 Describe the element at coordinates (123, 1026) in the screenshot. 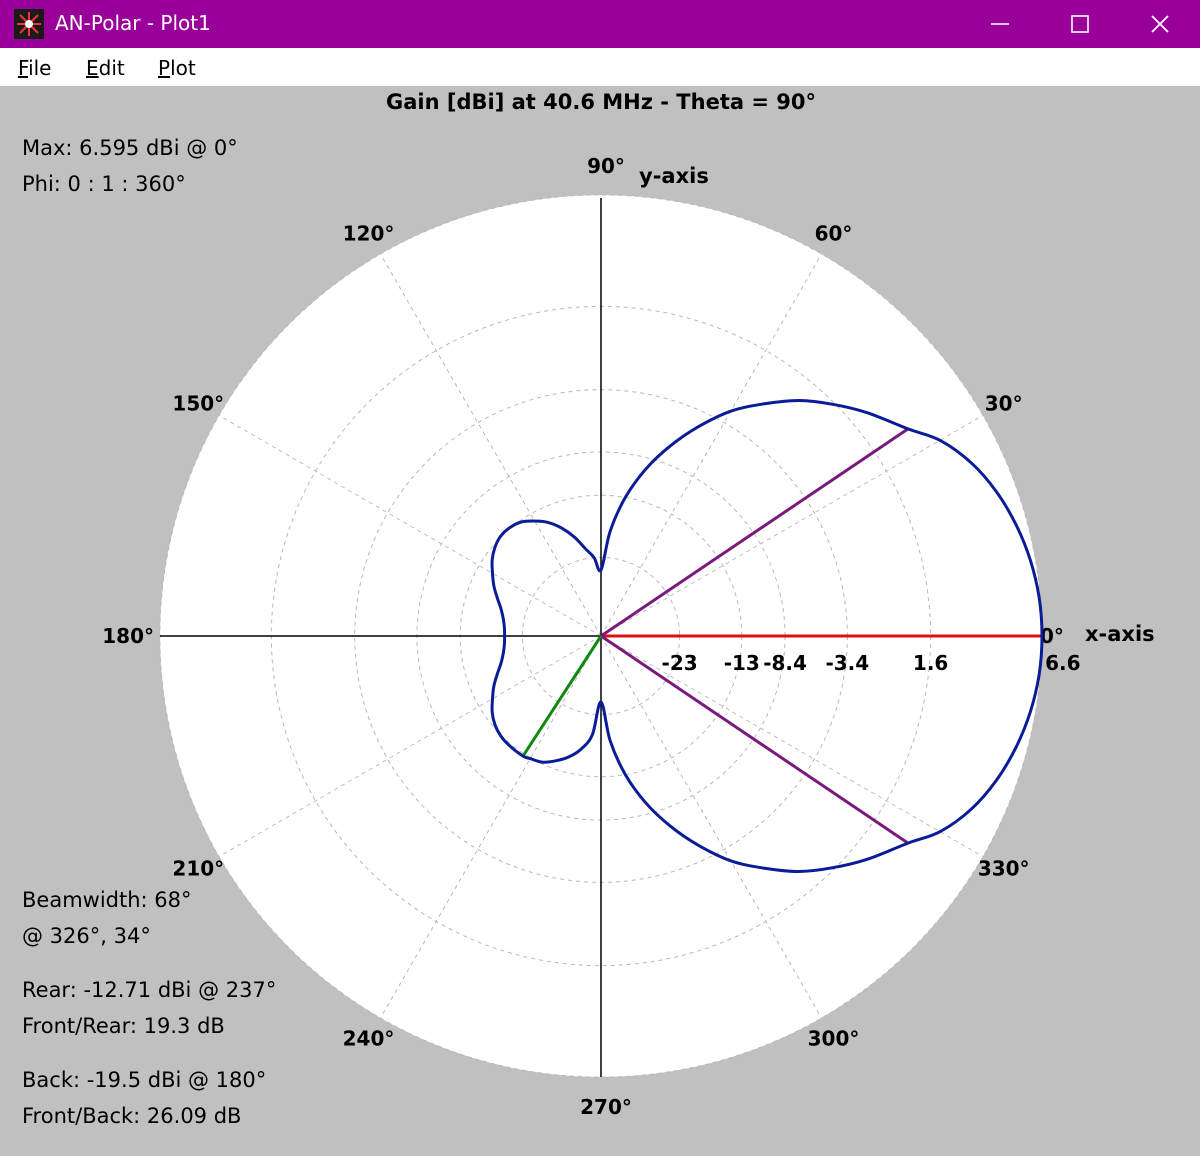

I see `front-rear-readout: Front/Rear: 19.3 dB` at that location.